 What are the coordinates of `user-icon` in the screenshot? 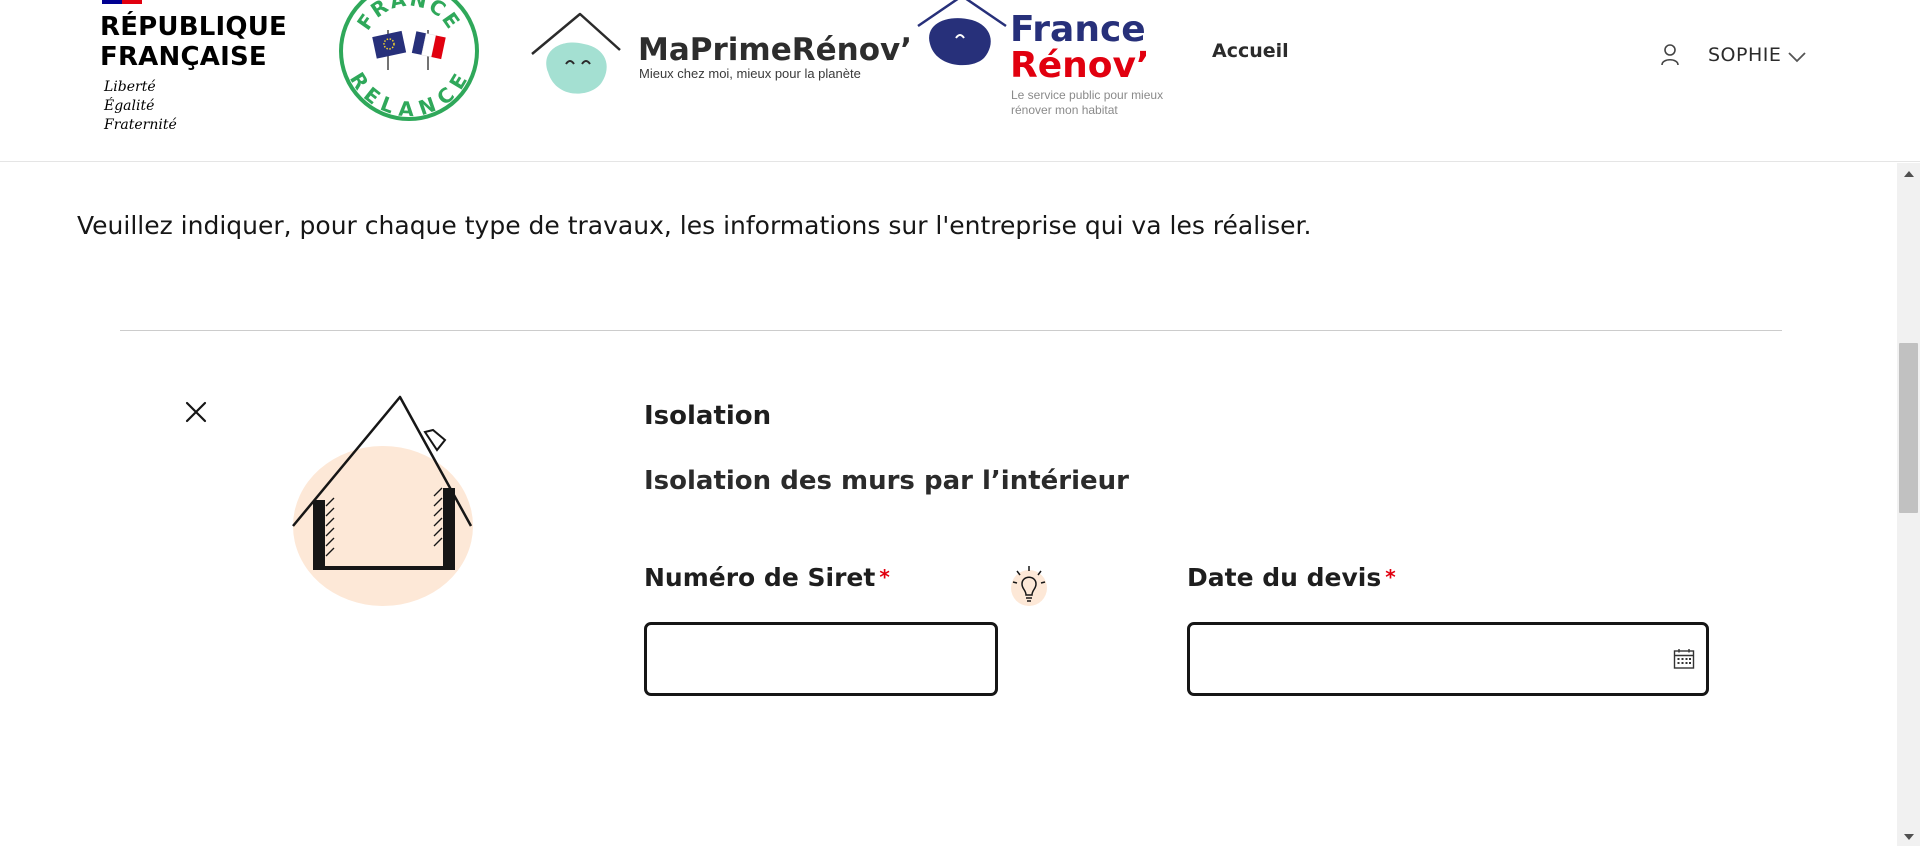 It's located at (1670, 55).